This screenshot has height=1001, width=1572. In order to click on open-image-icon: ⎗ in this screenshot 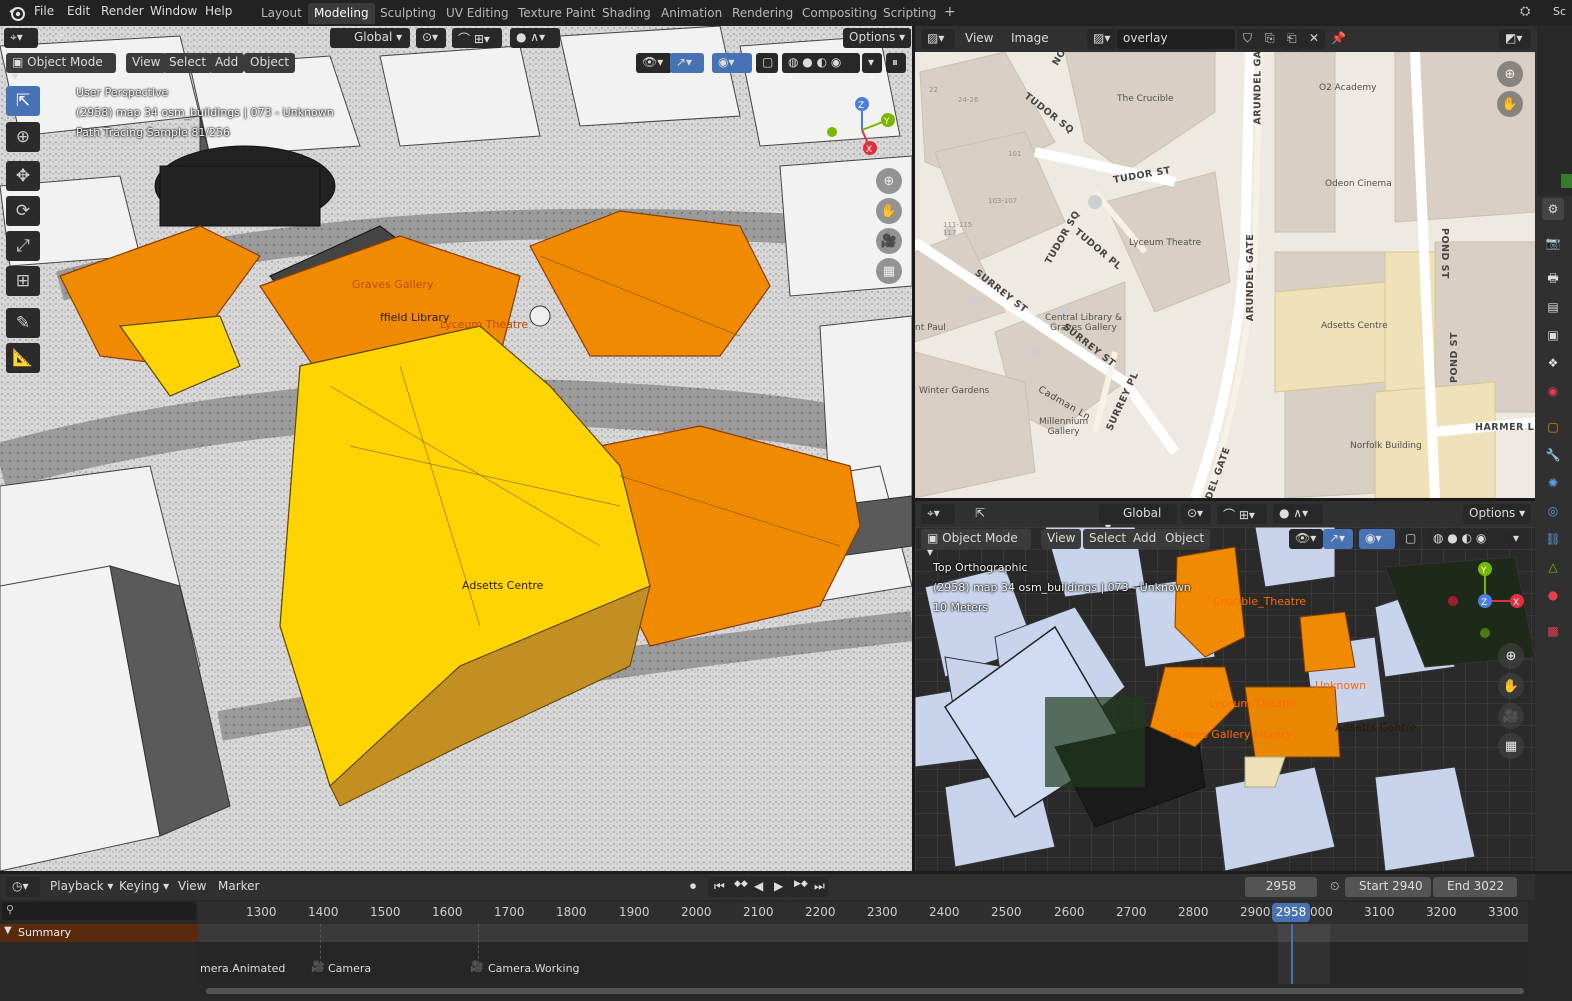, I will do `click(1292, 39)`.